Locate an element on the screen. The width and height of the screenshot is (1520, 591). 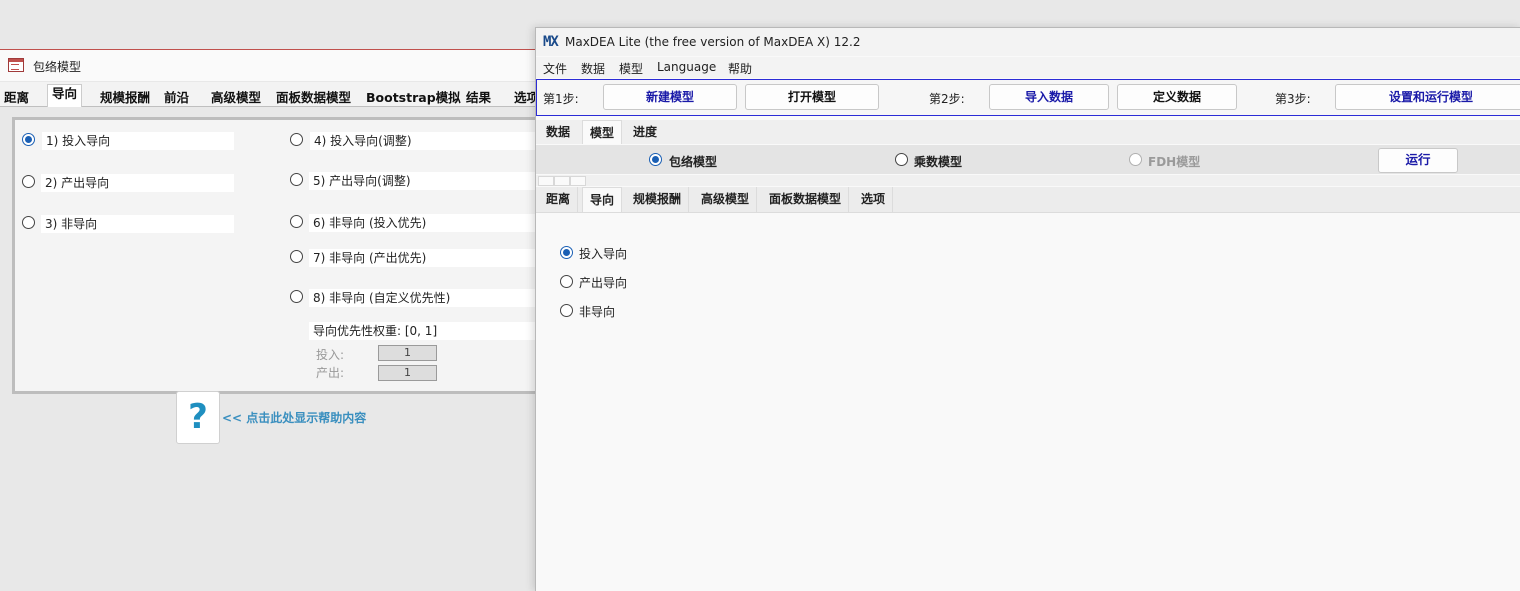
bg-tab-panel-data: 面板数据模型 is located at coordinates (313, 96).